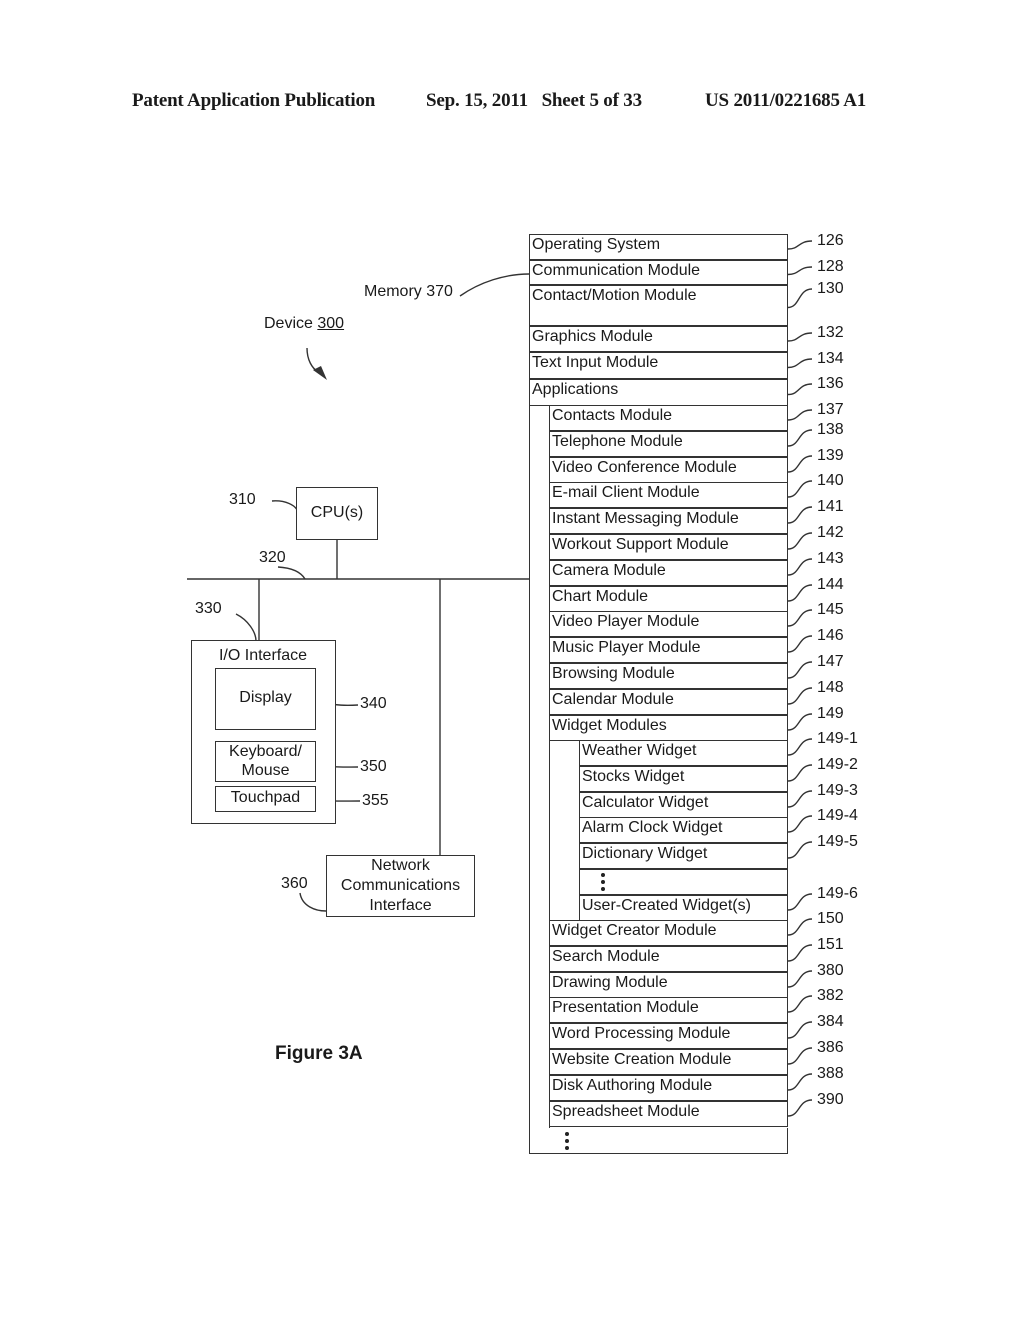 Image resolution: width=1024 pixels, height=1320 pixels. What do you see at coordinates (613, 699) in the screenshot?
I see `module-label: Calendar Module` at bounding box center [613, 699].